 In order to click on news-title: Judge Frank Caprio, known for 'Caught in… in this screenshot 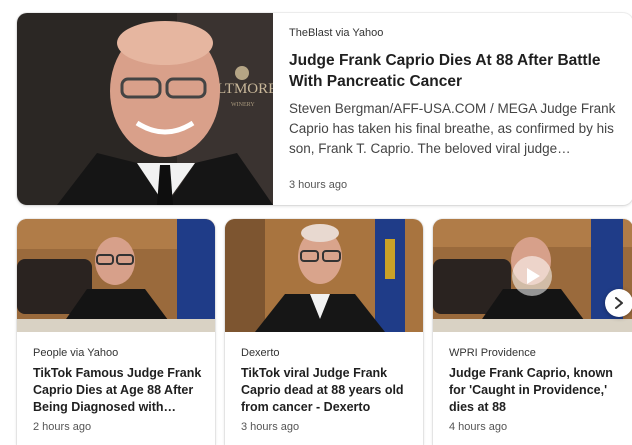, I will do `click(535, 390)`.